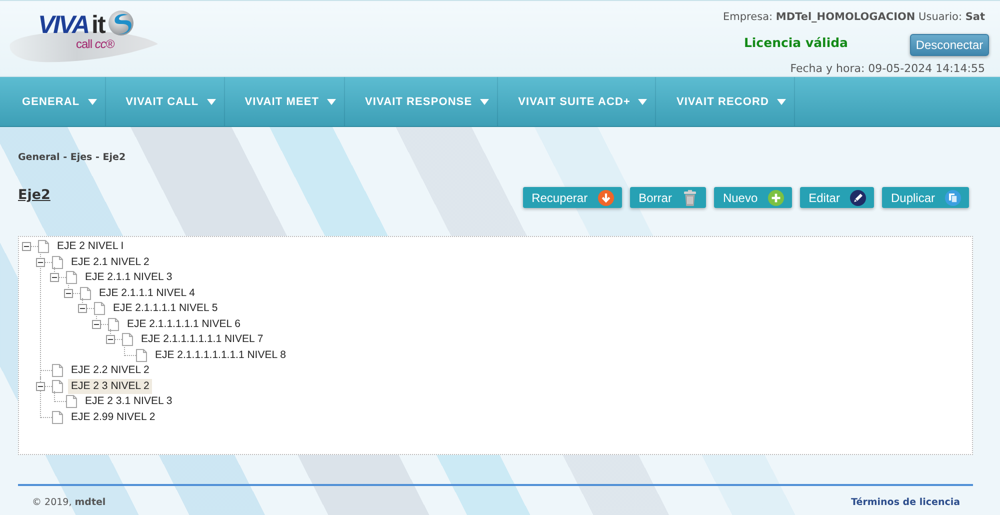 Image resolution: width=1000 pixels, height=515 pixels. What do you see at coordinates (34, 195) in the screenshot?
I see `page-title: Eje2` at bounding box center [34, 195].